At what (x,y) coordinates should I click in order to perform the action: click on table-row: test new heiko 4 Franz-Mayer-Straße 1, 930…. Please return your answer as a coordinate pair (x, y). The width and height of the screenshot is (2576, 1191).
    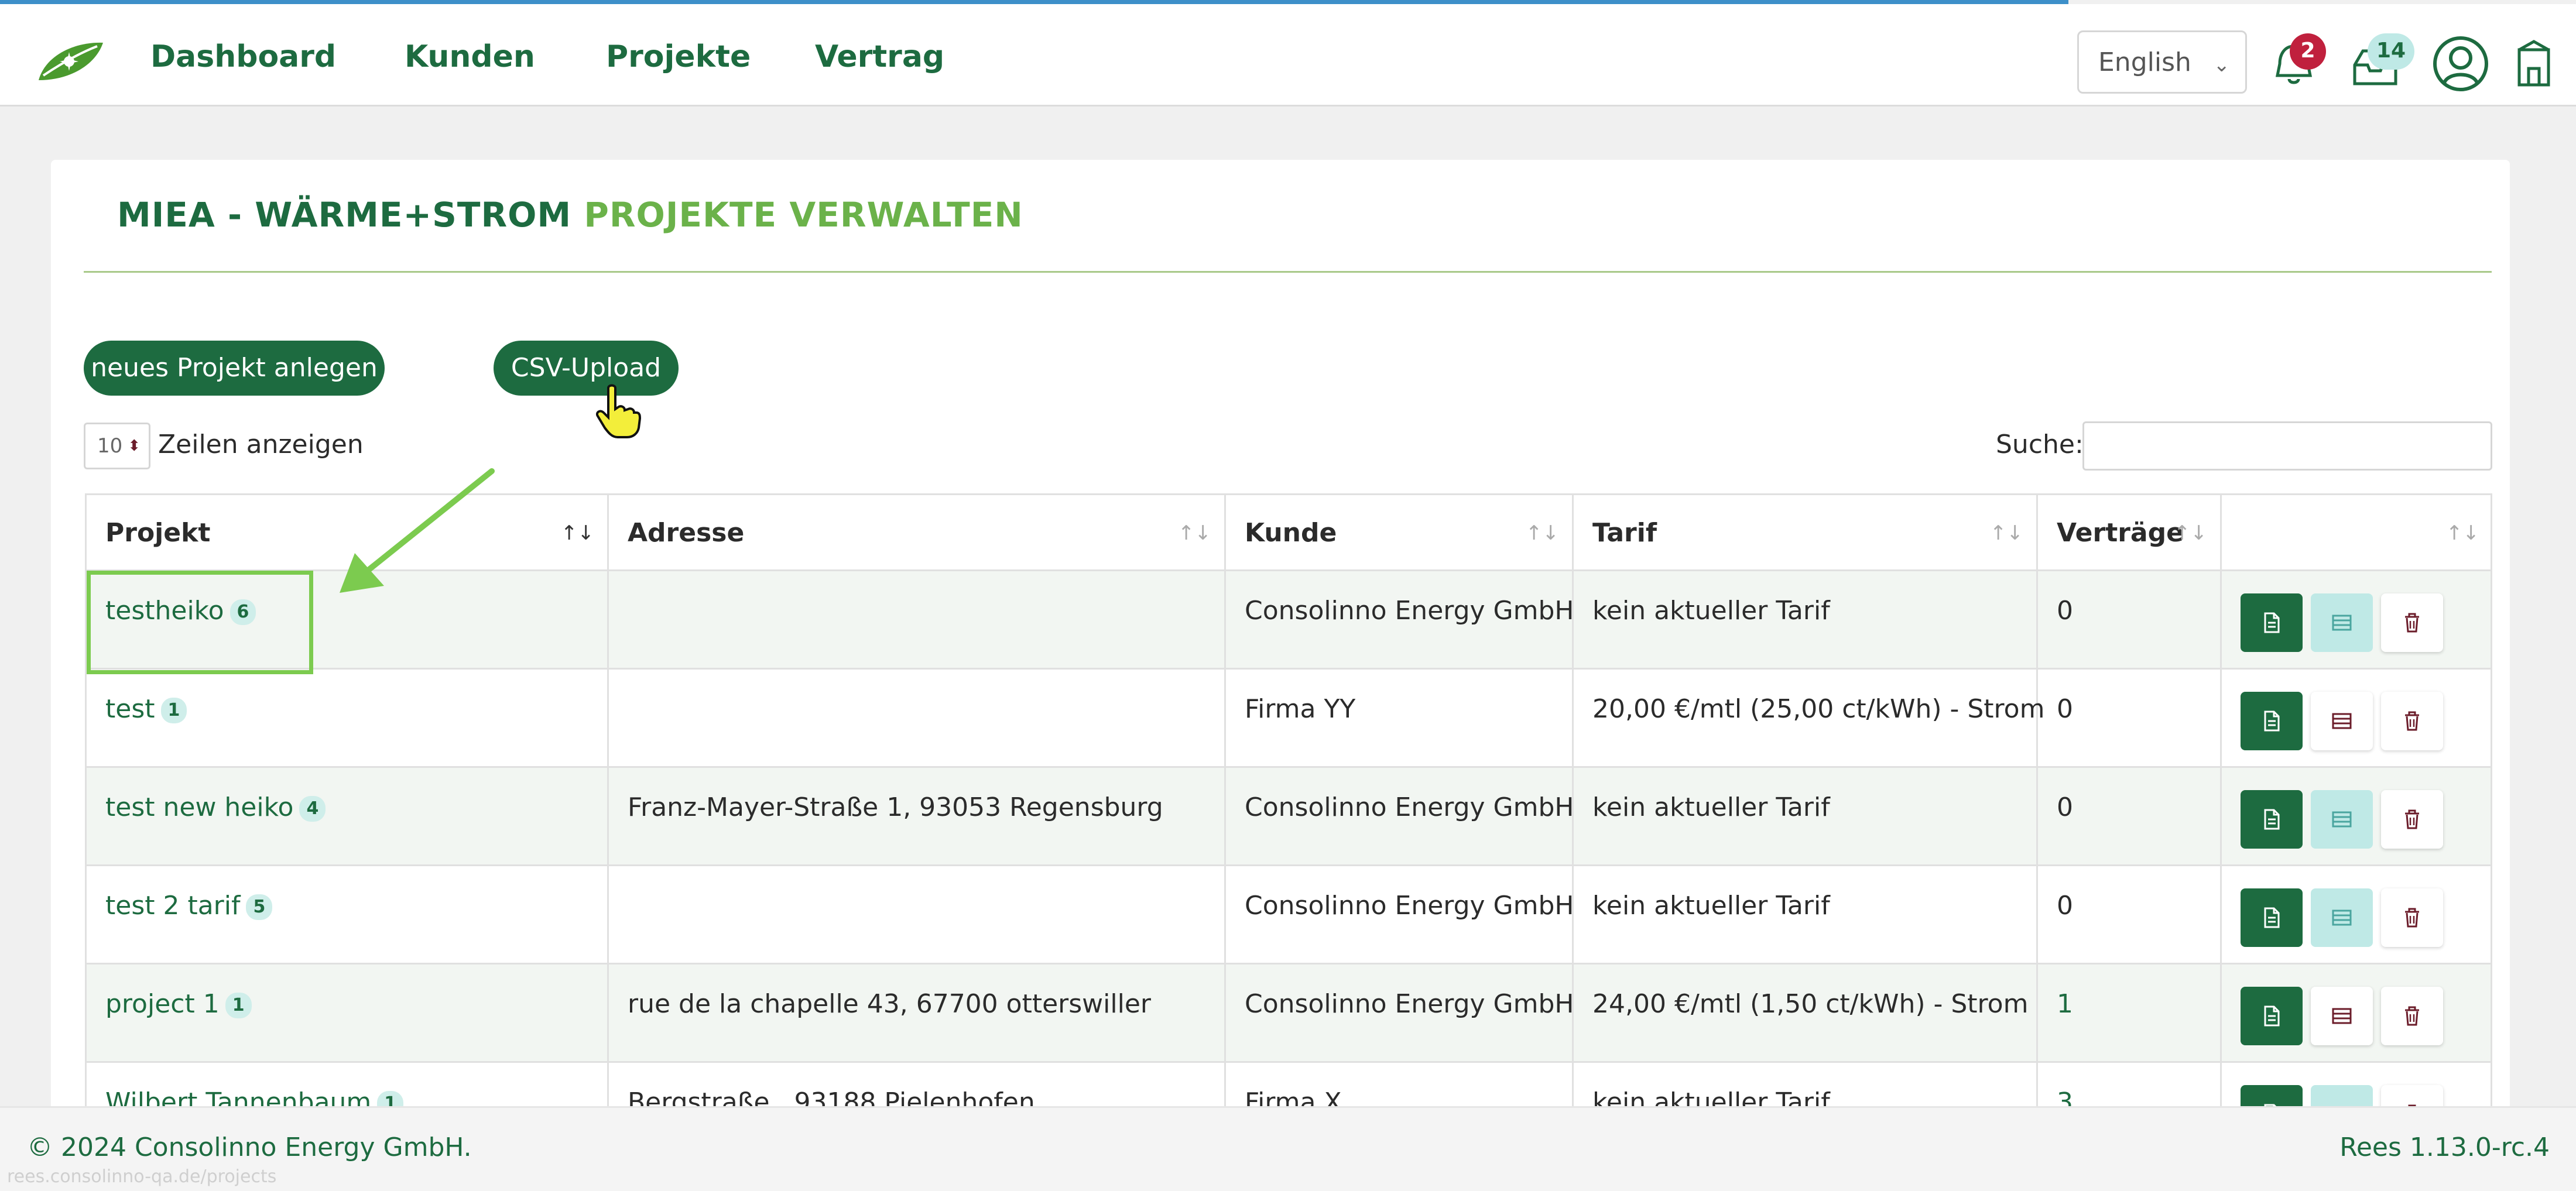
    Looking at the image, I should click on (1288, 817).